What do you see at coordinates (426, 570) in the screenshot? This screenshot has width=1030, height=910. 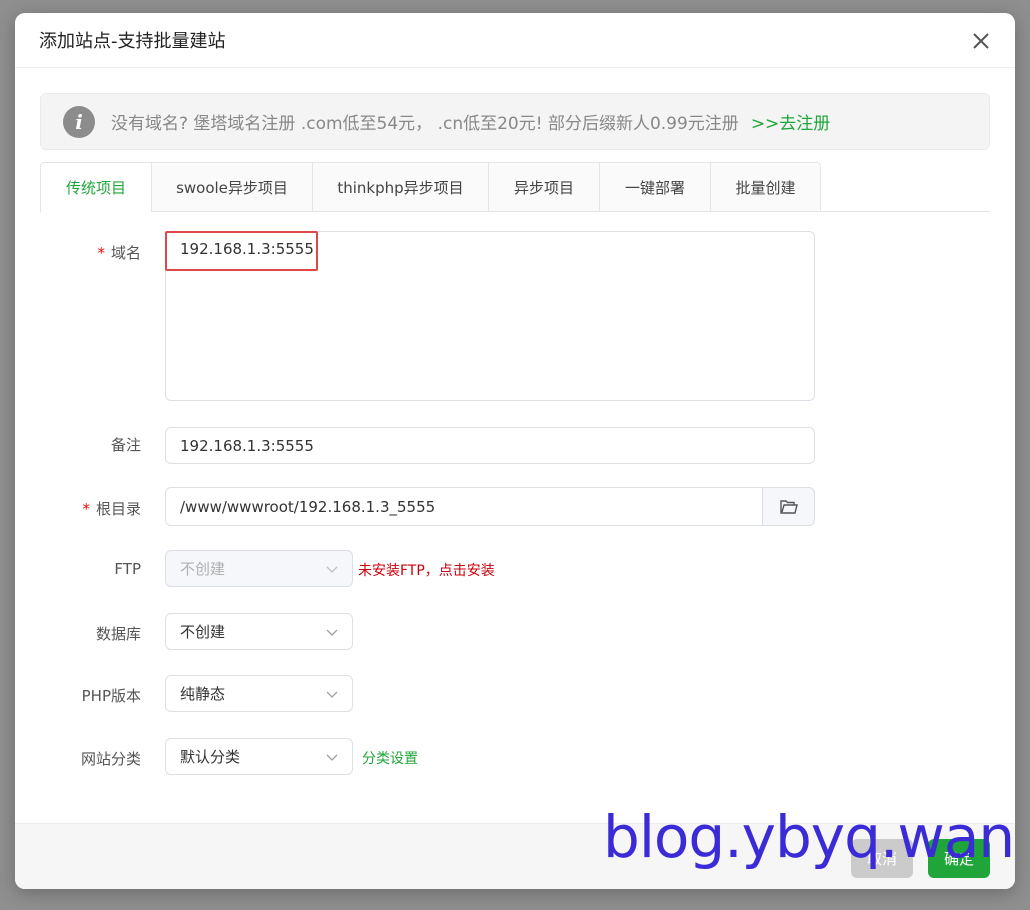 I see `install-ftp-link: 未安装FTP，点击安装` at bounding box center [426, 570].